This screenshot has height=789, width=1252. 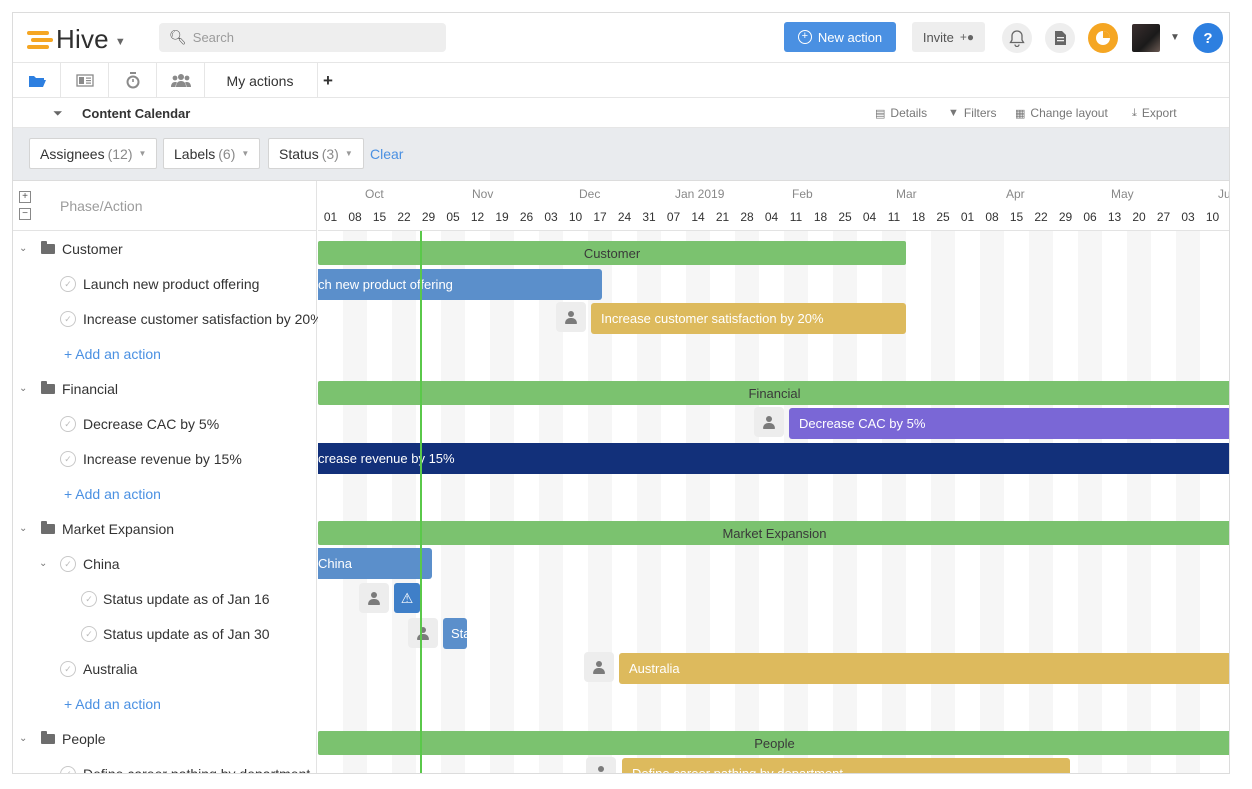 I want to click on action-row: ✓ Australia, so click(x=165, y=668).